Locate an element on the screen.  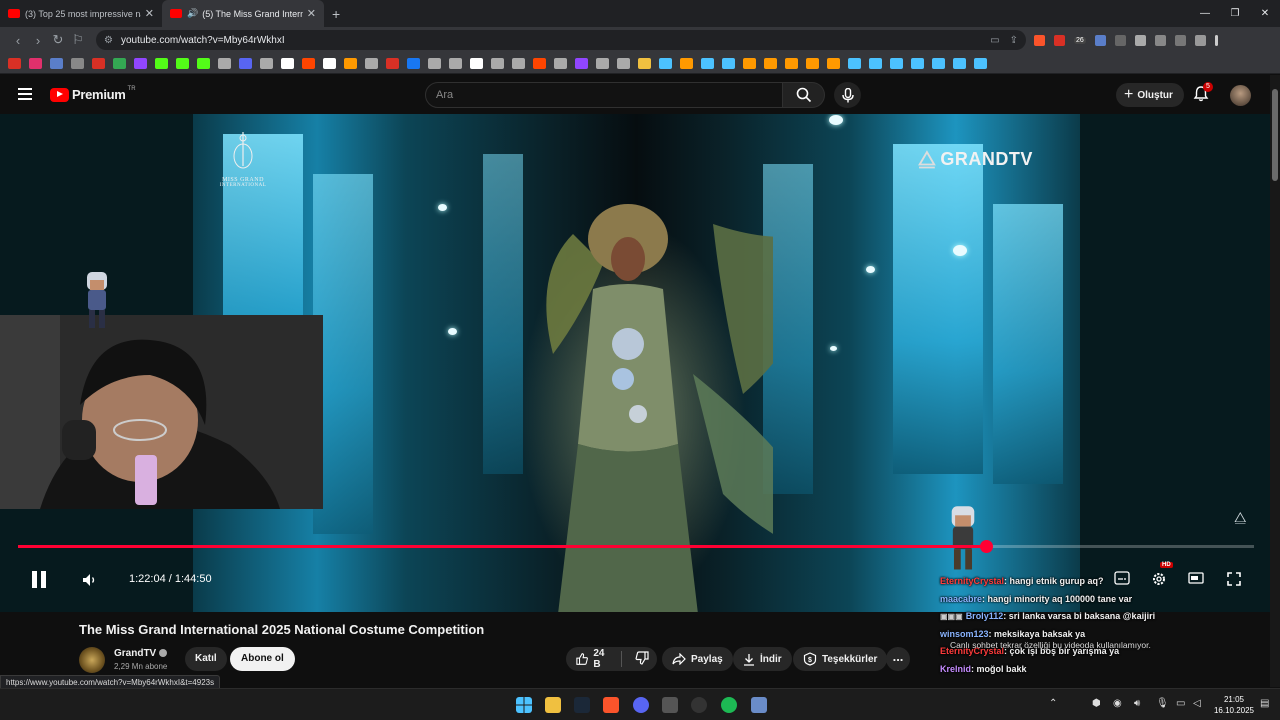
page-scrollbar is located at coordinates (1275, 381).